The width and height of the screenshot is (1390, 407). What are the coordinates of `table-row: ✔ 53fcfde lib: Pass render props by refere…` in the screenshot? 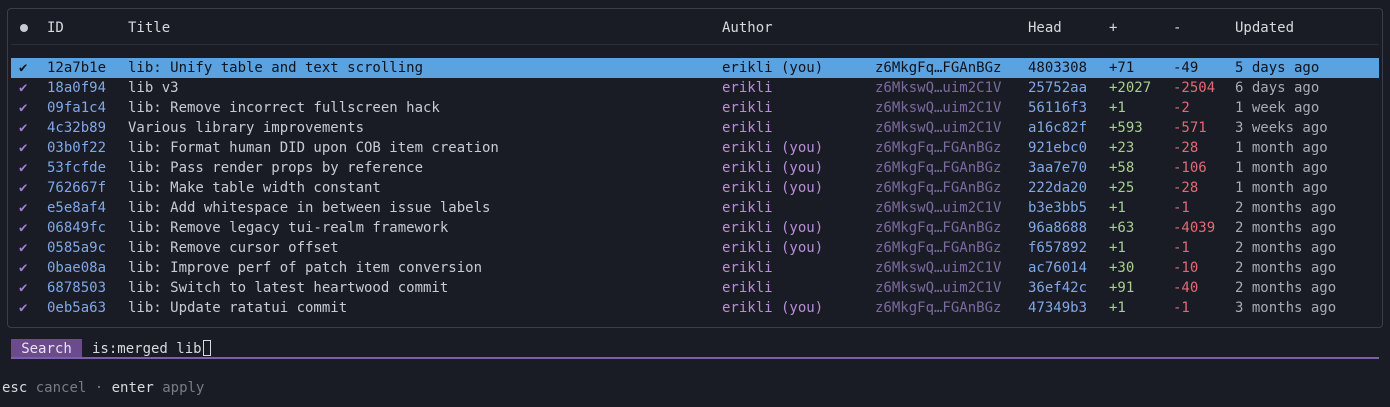 It's located at (695, 168).